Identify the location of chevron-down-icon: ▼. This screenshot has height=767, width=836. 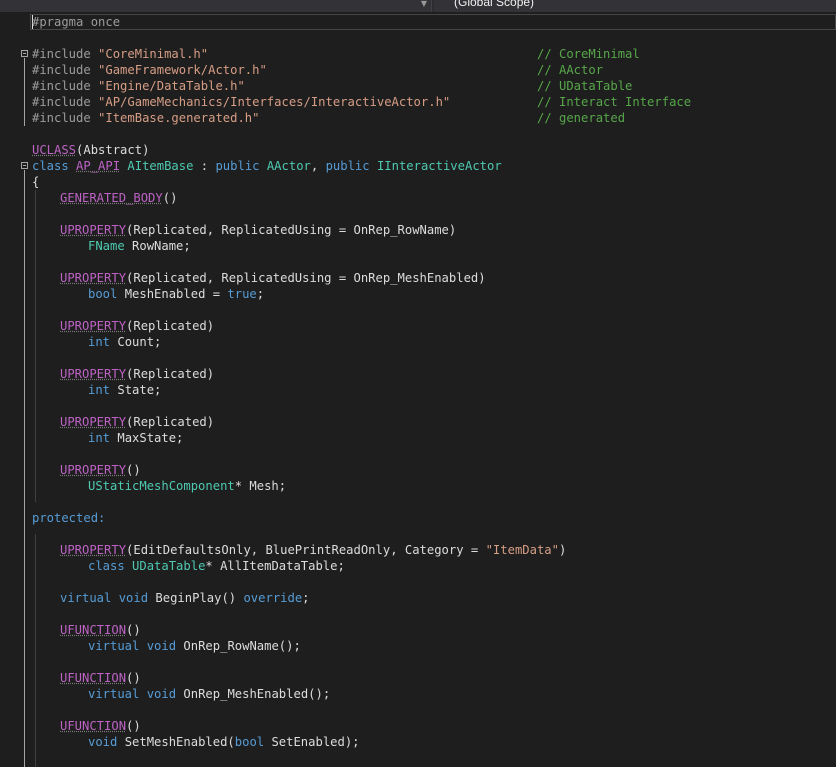
(424, 5).